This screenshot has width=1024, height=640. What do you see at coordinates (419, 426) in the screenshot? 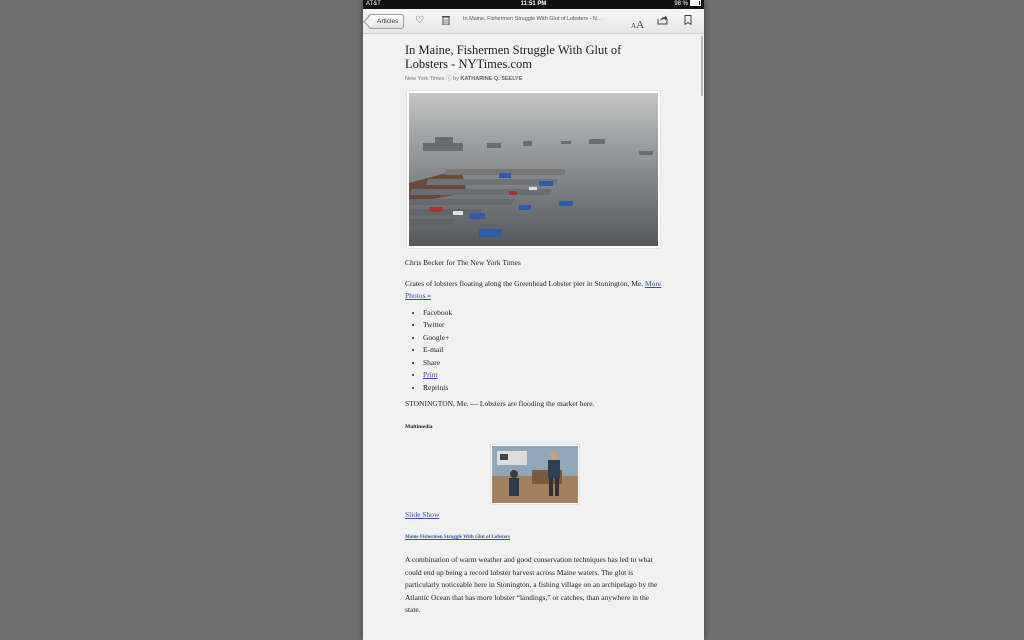
I see `multimedia-heading: Multimedia` at bounding box center [419, 426].